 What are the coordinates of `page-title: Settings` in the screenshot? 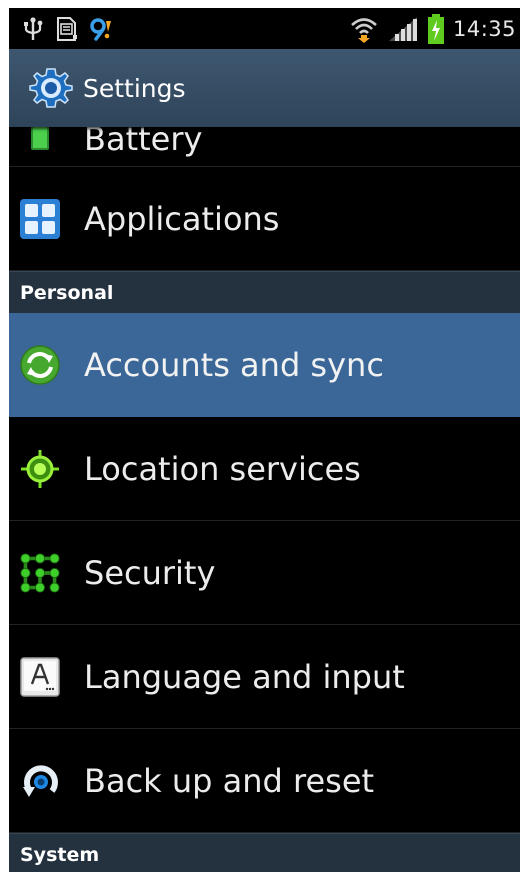 It's located at (134, 88).